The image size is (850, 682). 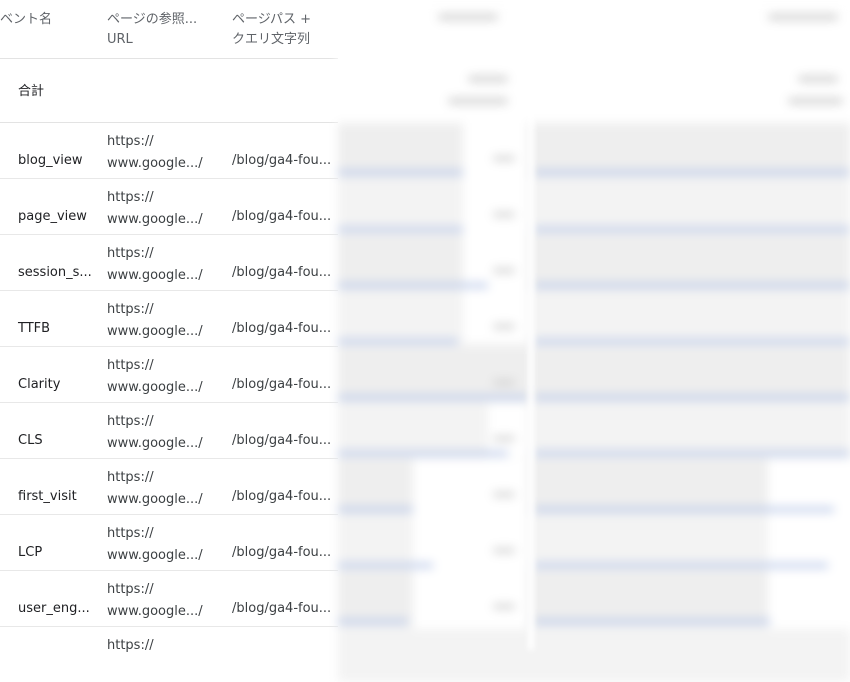 What do you see at coordinates (271, 30) in the screenshot?
I see `column-header-page-path: ページパス + クエリ文字列` at bounding box center [271, 30].